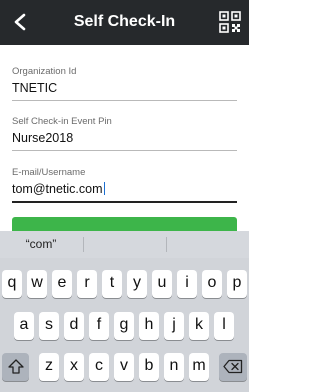  I want to click on backspace-icon, so click(233, 366).